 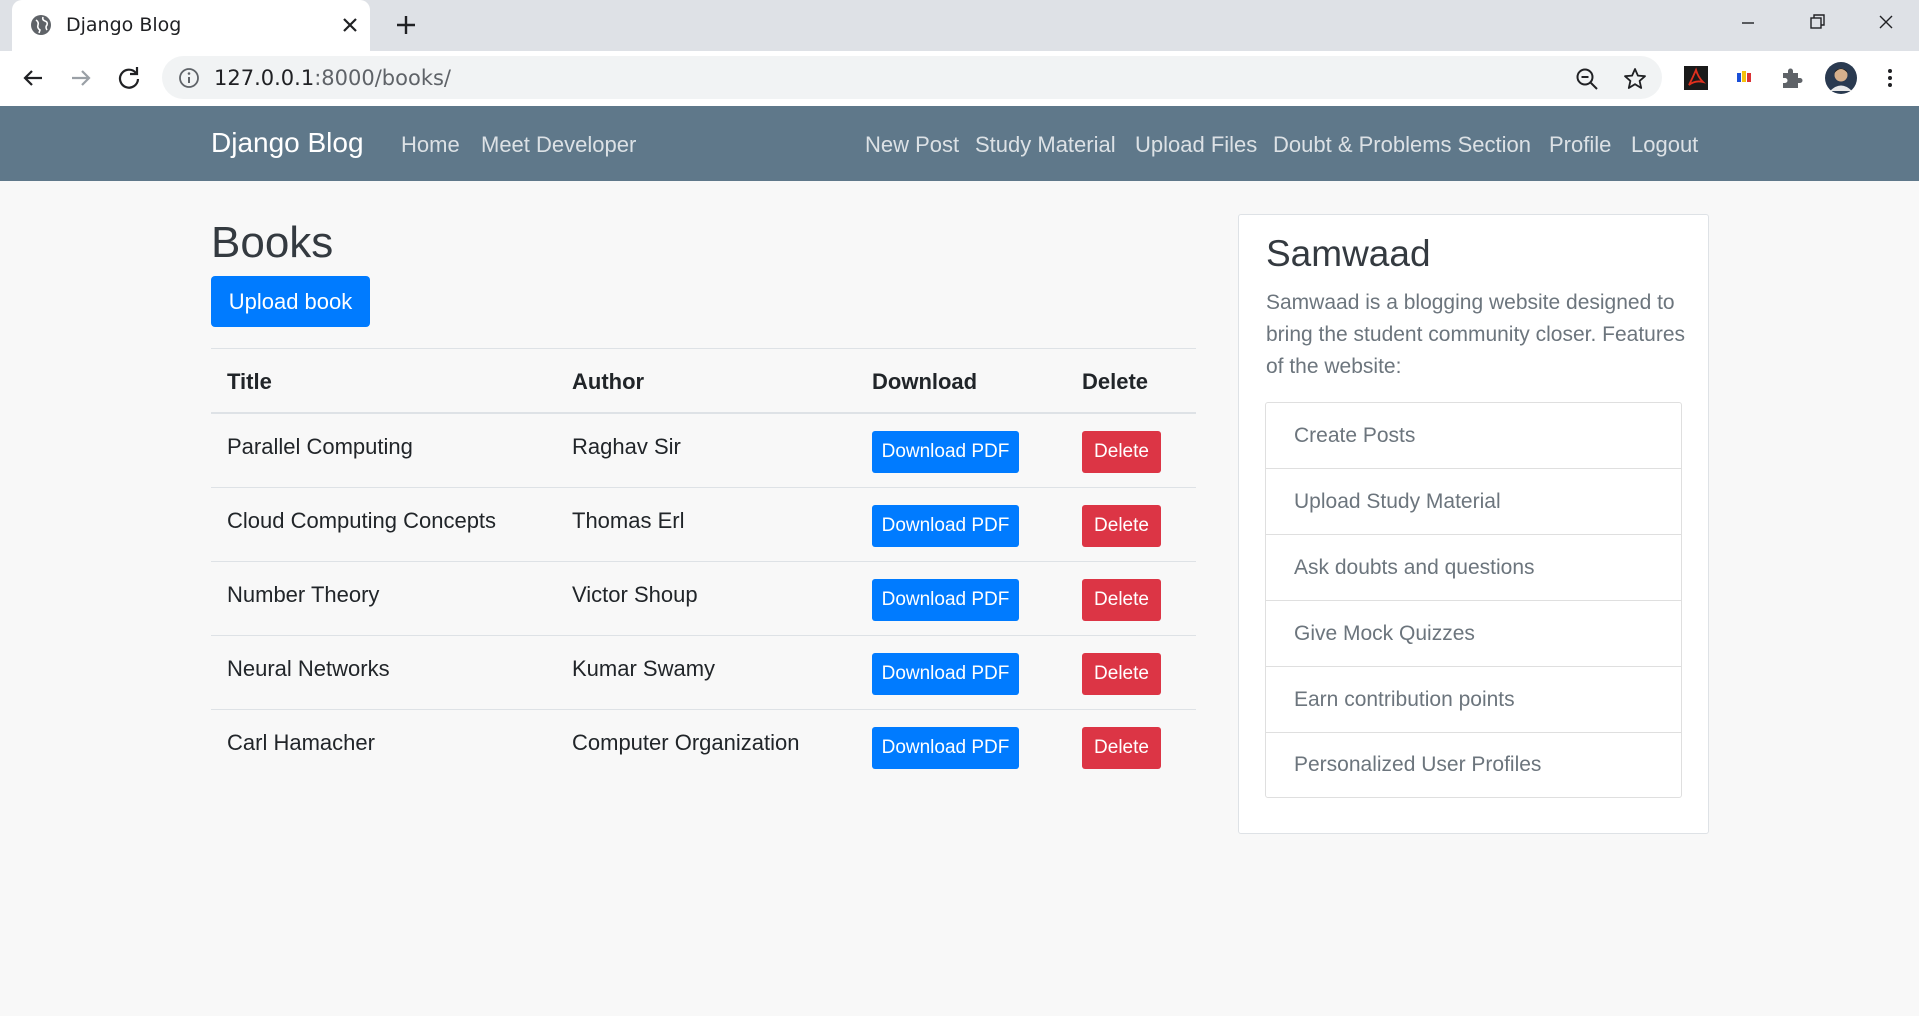 I want to click on book-author: Thomas Erl, so click(x=628, y=520).